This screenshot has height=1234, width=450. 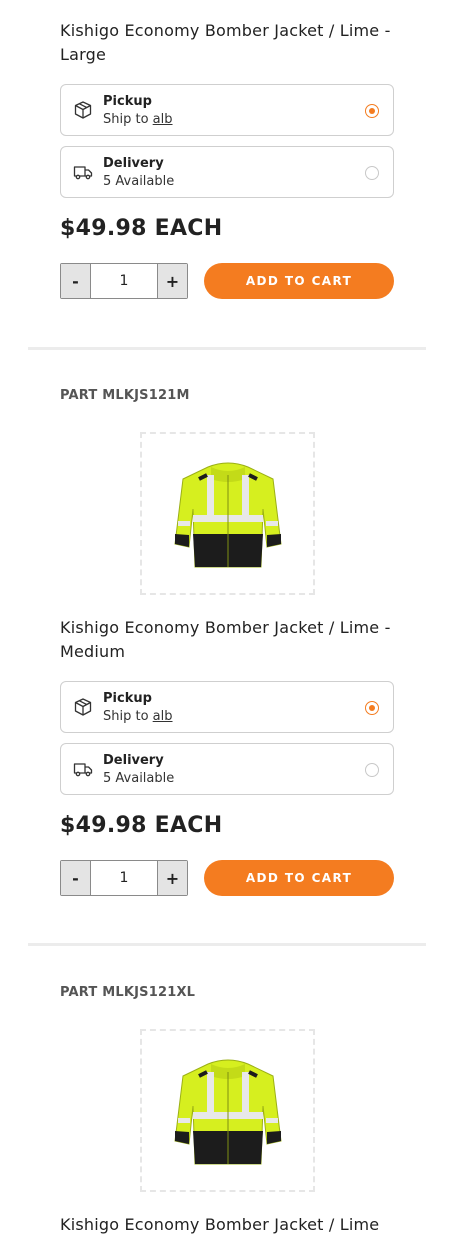 I want to click on part-number: PART MLKJS121M, so click(x=125, y=395).